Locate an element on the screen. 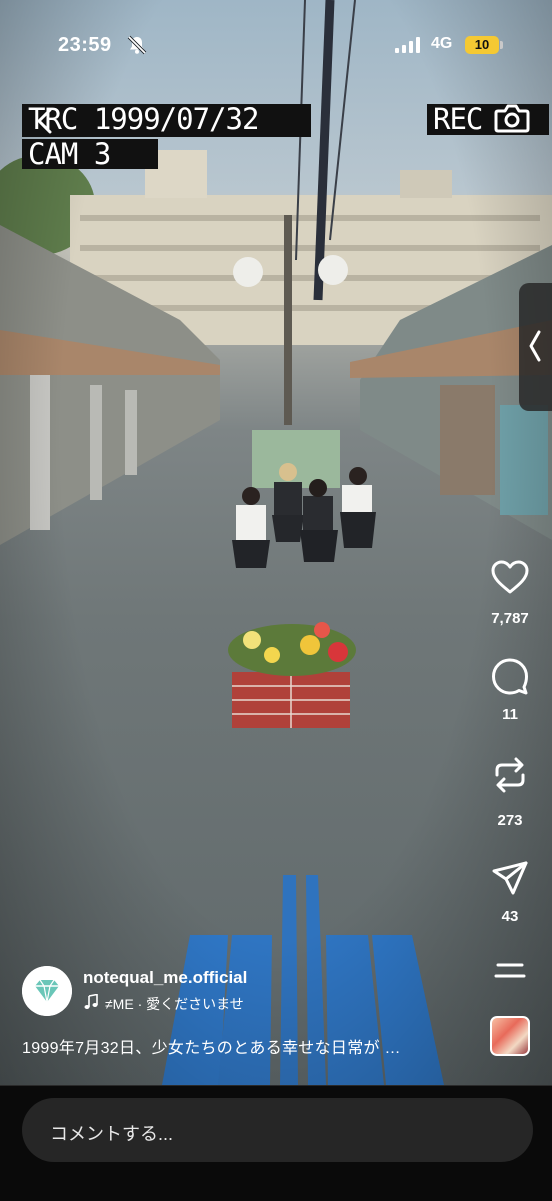 The height and width of the screenshot is (1201, 552). like-count: 7,787 is located at coordinates (510, 618).